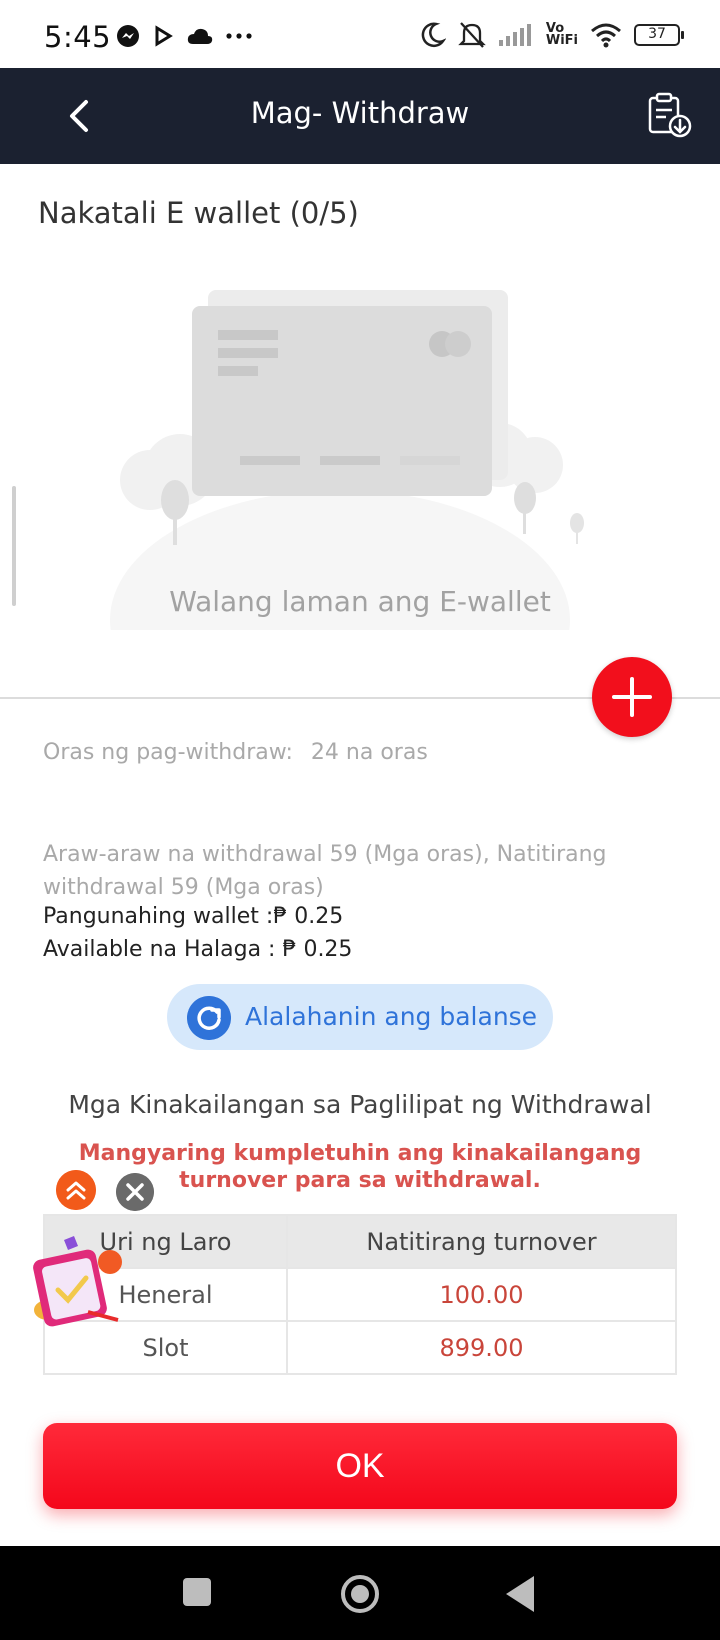  What do you see at coordinates (76, 1190) in the screenshot?
I see `double-chevron-up-icon` at bounding box center [76, 1190].